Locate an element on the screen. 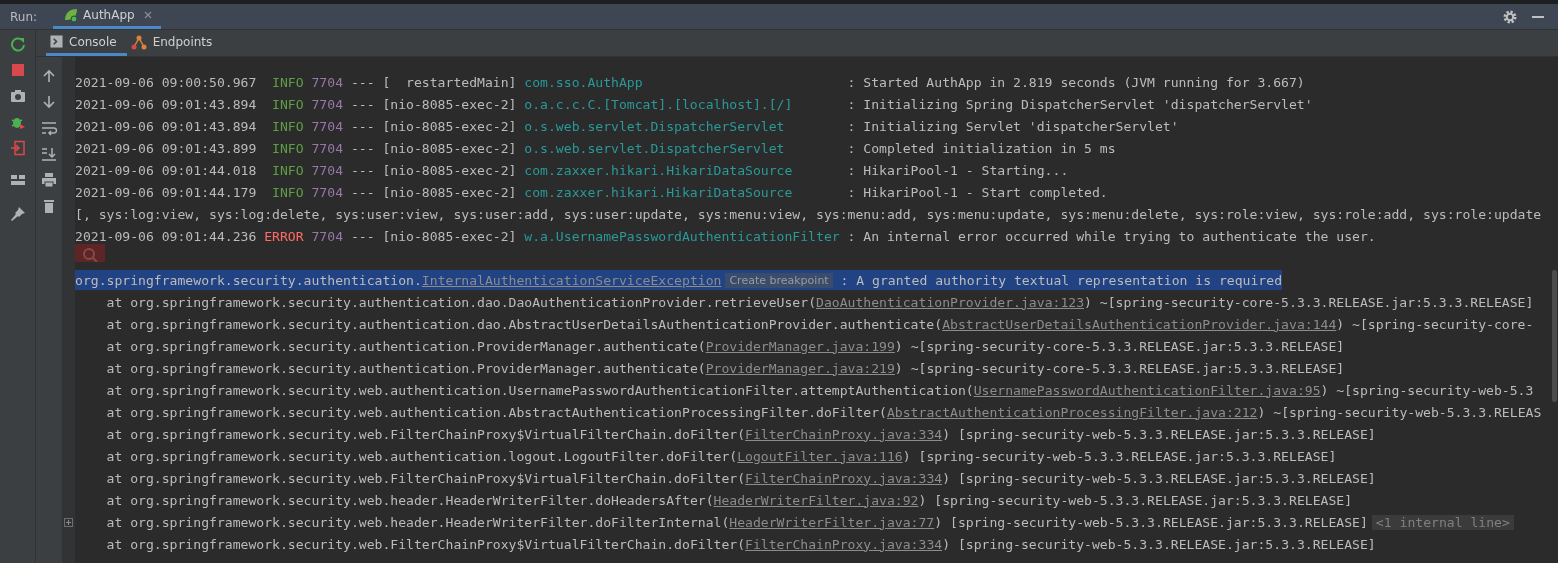 This screenshot has height=563, width=1558. expand-icon is located at coordinates (68, 522).